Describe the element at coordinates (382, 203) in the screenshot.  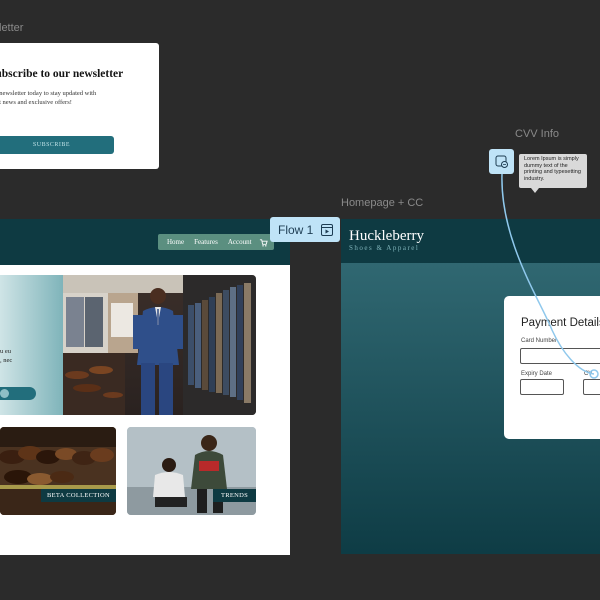
I see `homepage-cc-frame-label: Homepage + CC` at that location.